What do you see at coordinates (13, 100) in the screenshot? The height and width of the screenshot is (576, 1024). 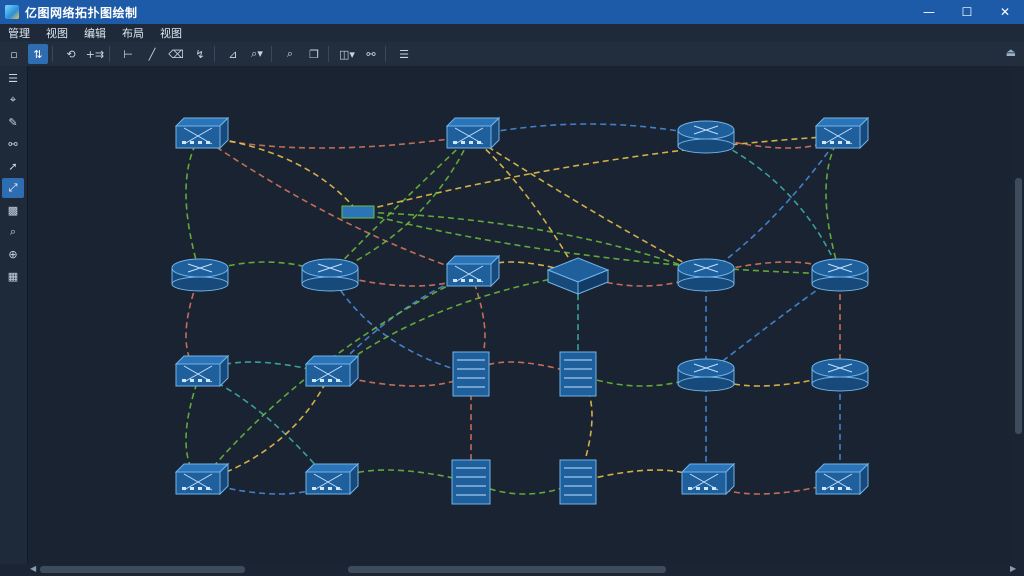 I see `sidebar-pointer-icon: ⌖` at bounding box center [13, 100].